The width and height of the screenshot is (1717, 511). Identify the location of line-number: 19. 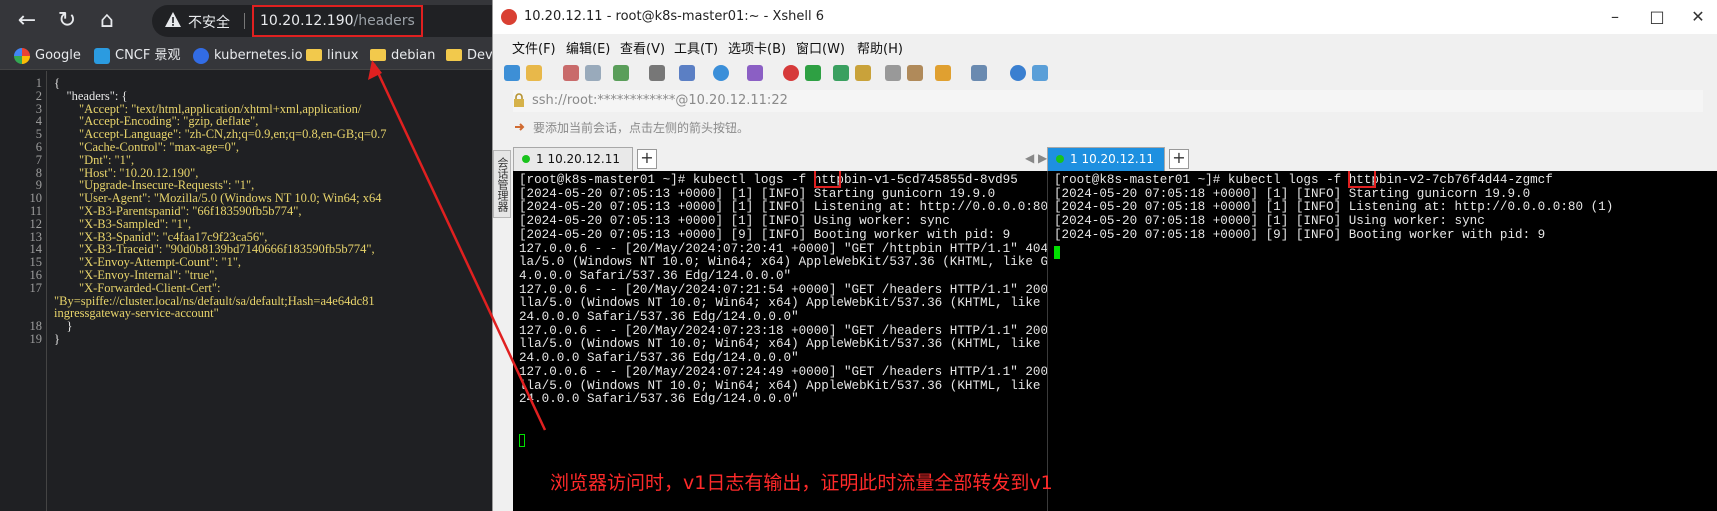
(36, 339).